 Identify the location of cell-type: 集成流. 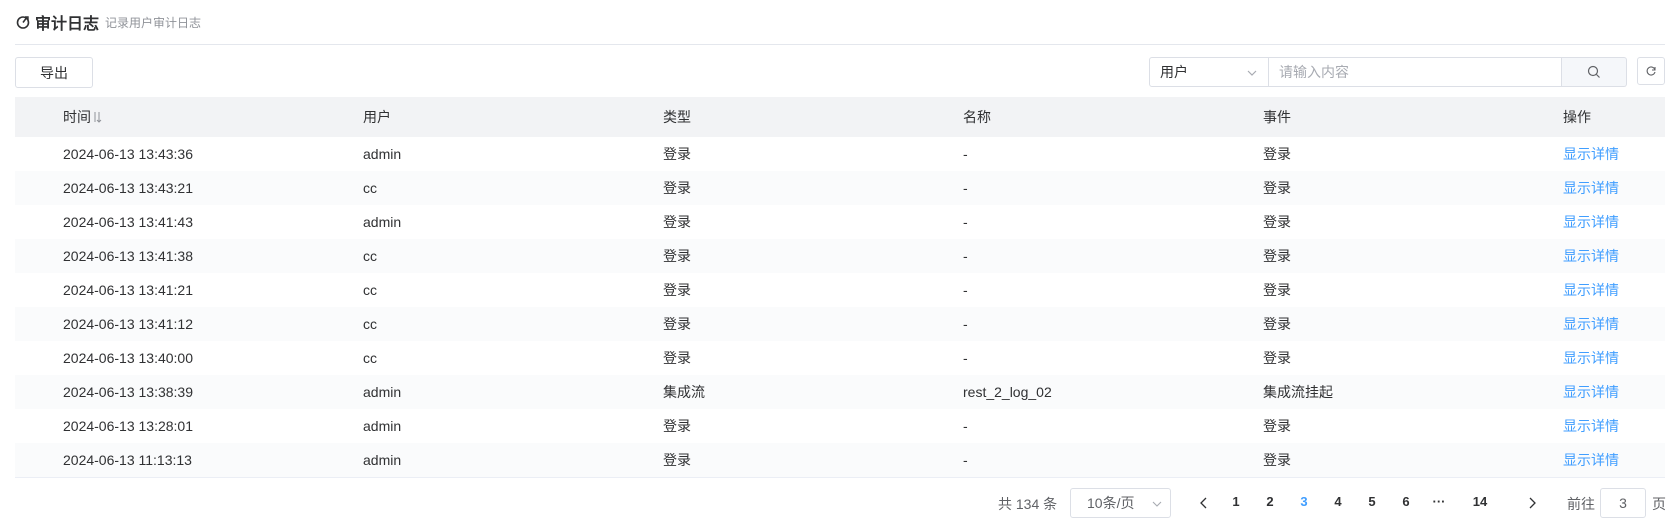
(684, 392).